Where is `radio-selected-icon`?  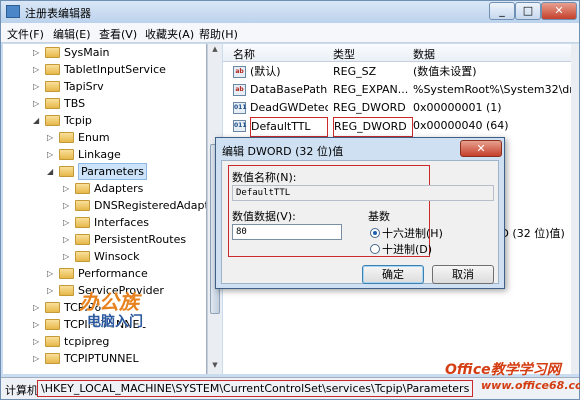 radio-selected-icon is located at coordinates (375, 233).